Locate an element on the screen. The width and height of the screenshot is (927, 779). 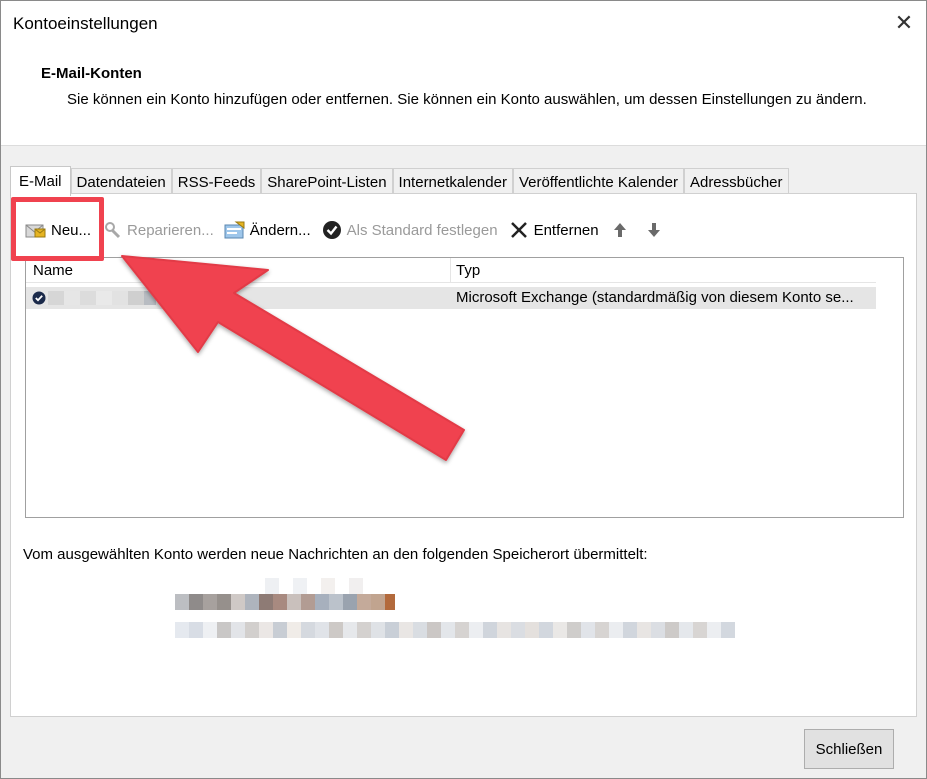
column-separator is located at coordinates (450, 270).